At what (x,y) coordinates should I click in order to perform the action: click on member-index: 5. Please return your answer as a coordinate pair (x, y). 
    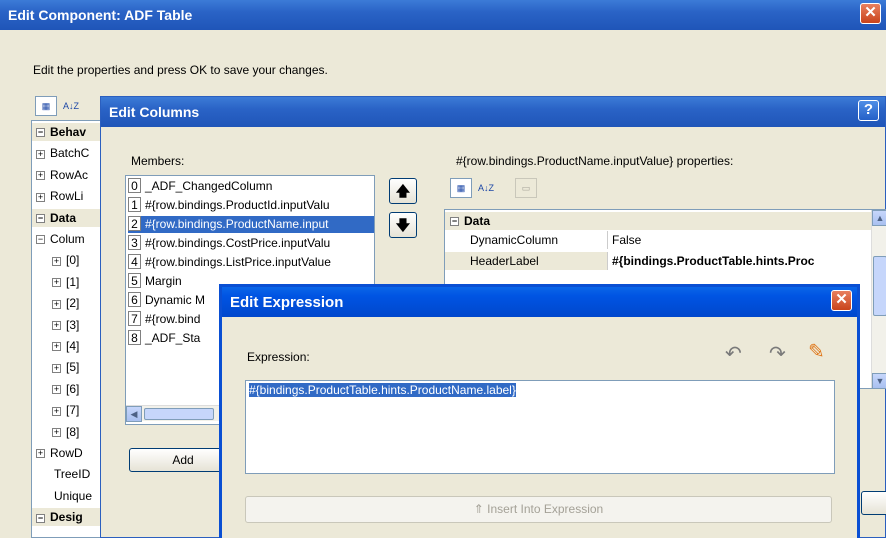
    Looking at the image, I should click on (134, 280).